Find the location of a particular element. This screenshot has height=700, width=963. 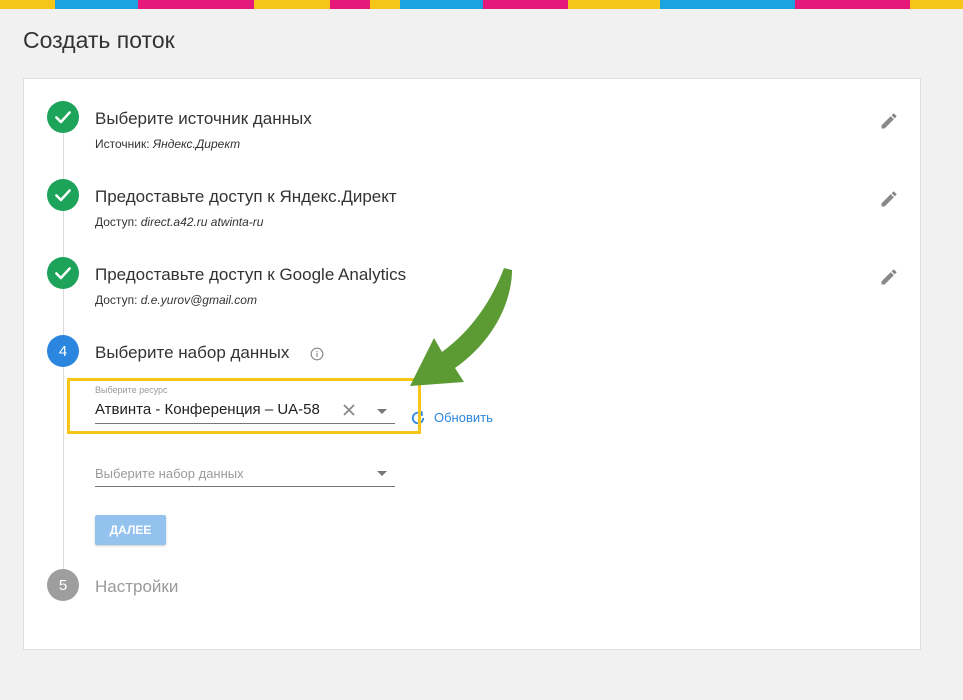

step-1-done-badge is located at coordinates (63, 117).